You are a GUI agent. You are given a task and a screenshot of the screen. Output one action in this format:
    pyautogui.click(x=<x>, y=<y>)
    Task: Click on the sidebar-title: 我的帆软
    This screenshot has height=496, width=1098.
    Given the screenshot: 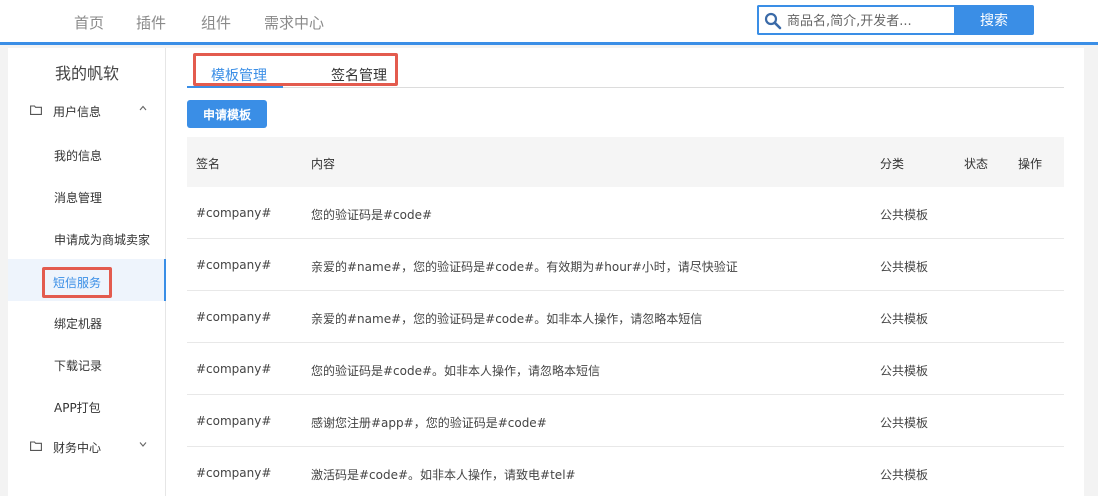 What is the action you would take?
    pyautogui.click(x=86, y=73)
    